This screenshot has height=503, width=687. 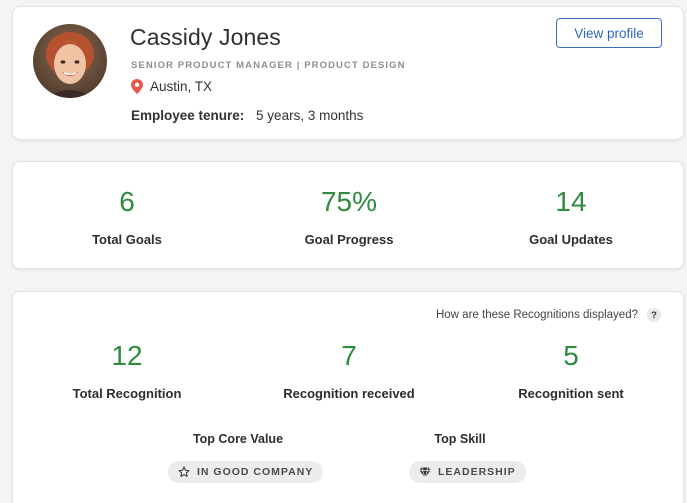 I want to click on diamond-icon, so click(x=425, y=472).